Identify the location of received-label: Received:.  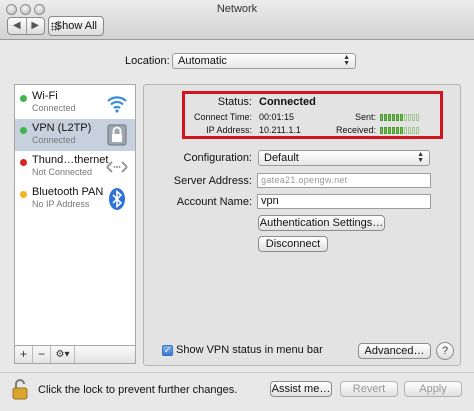
(355, 130).